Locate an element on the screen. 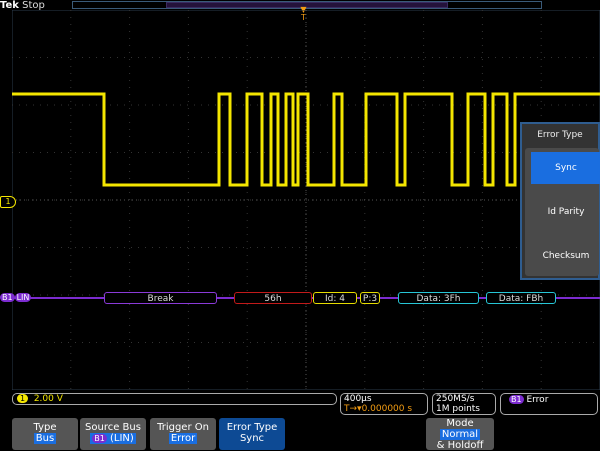  horizontal-readout: 400µs T→▾0.000000 s is located at coordinates (384, 404).